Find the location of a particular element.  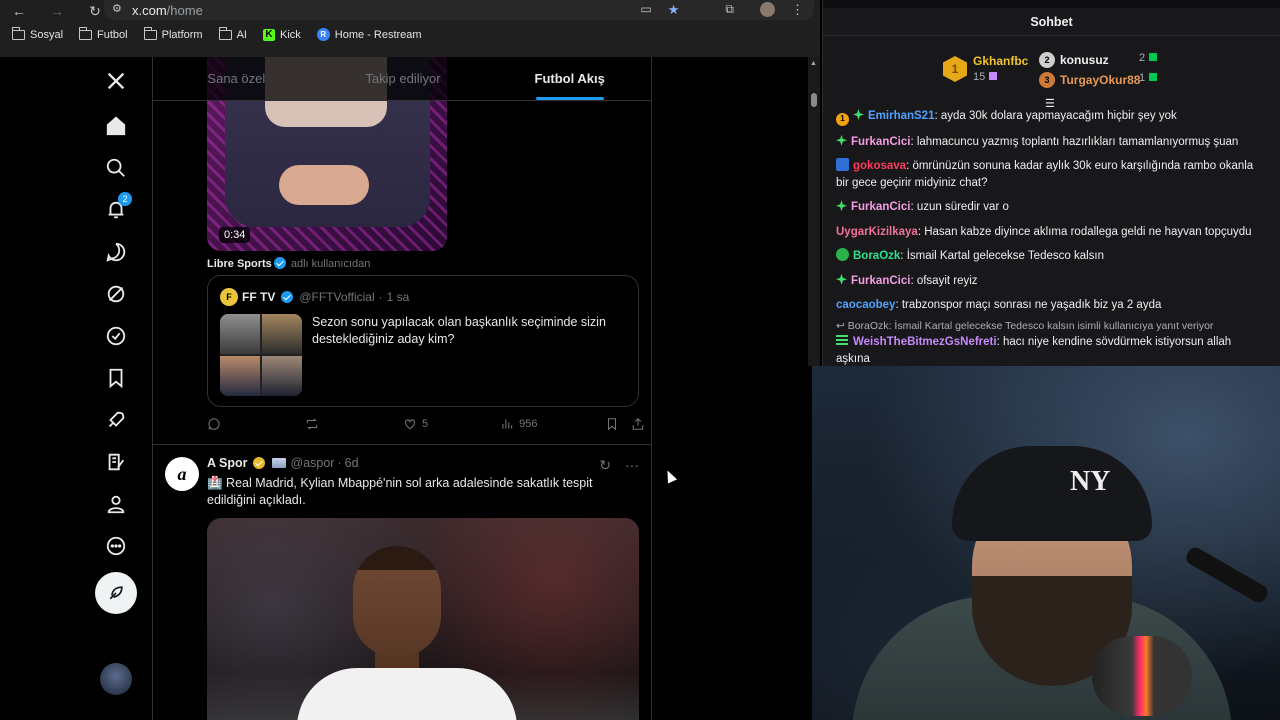

profile-avatar is located at coordinates (767, 9).